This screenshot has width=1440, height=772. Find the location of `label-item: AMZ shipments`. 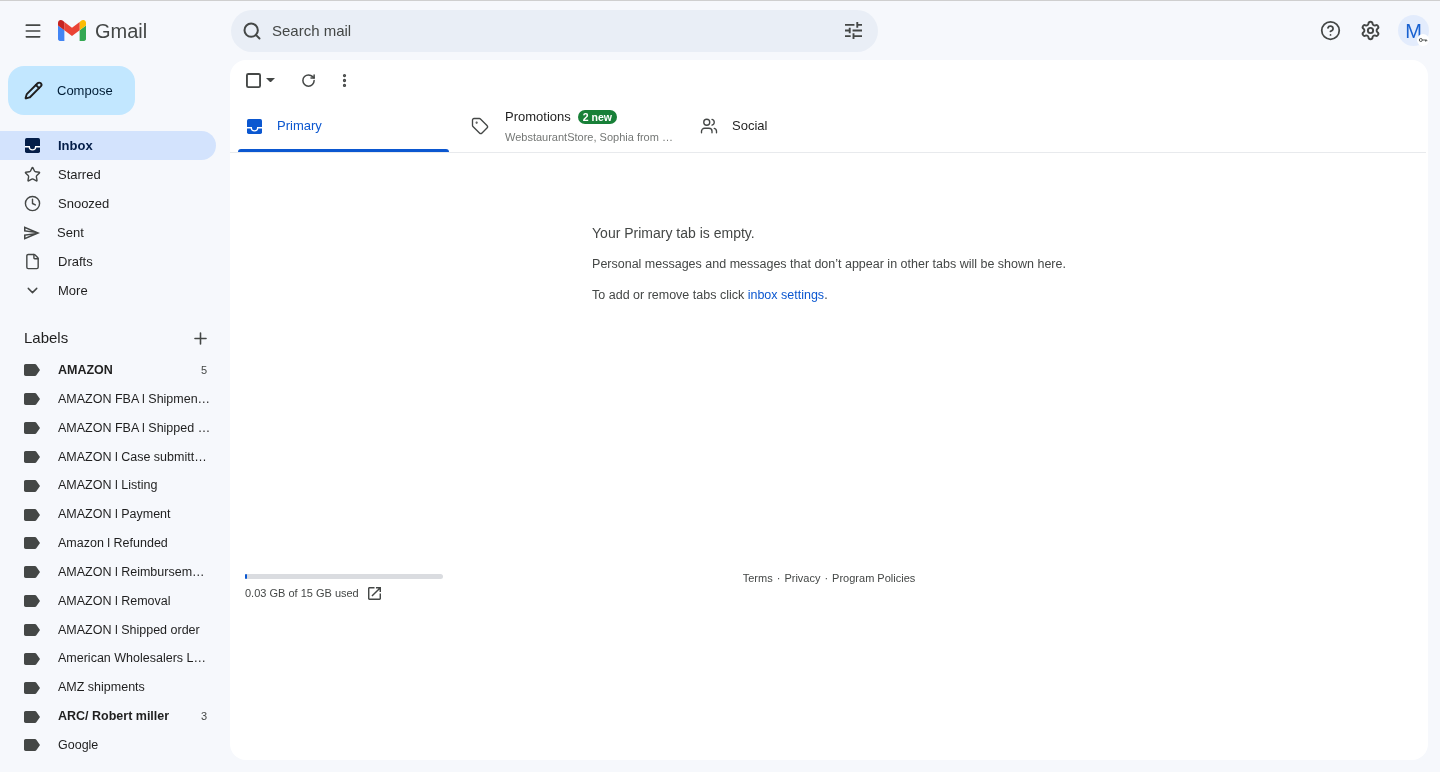

label-item: AMZ shipments is located at coordinates (108, 688).